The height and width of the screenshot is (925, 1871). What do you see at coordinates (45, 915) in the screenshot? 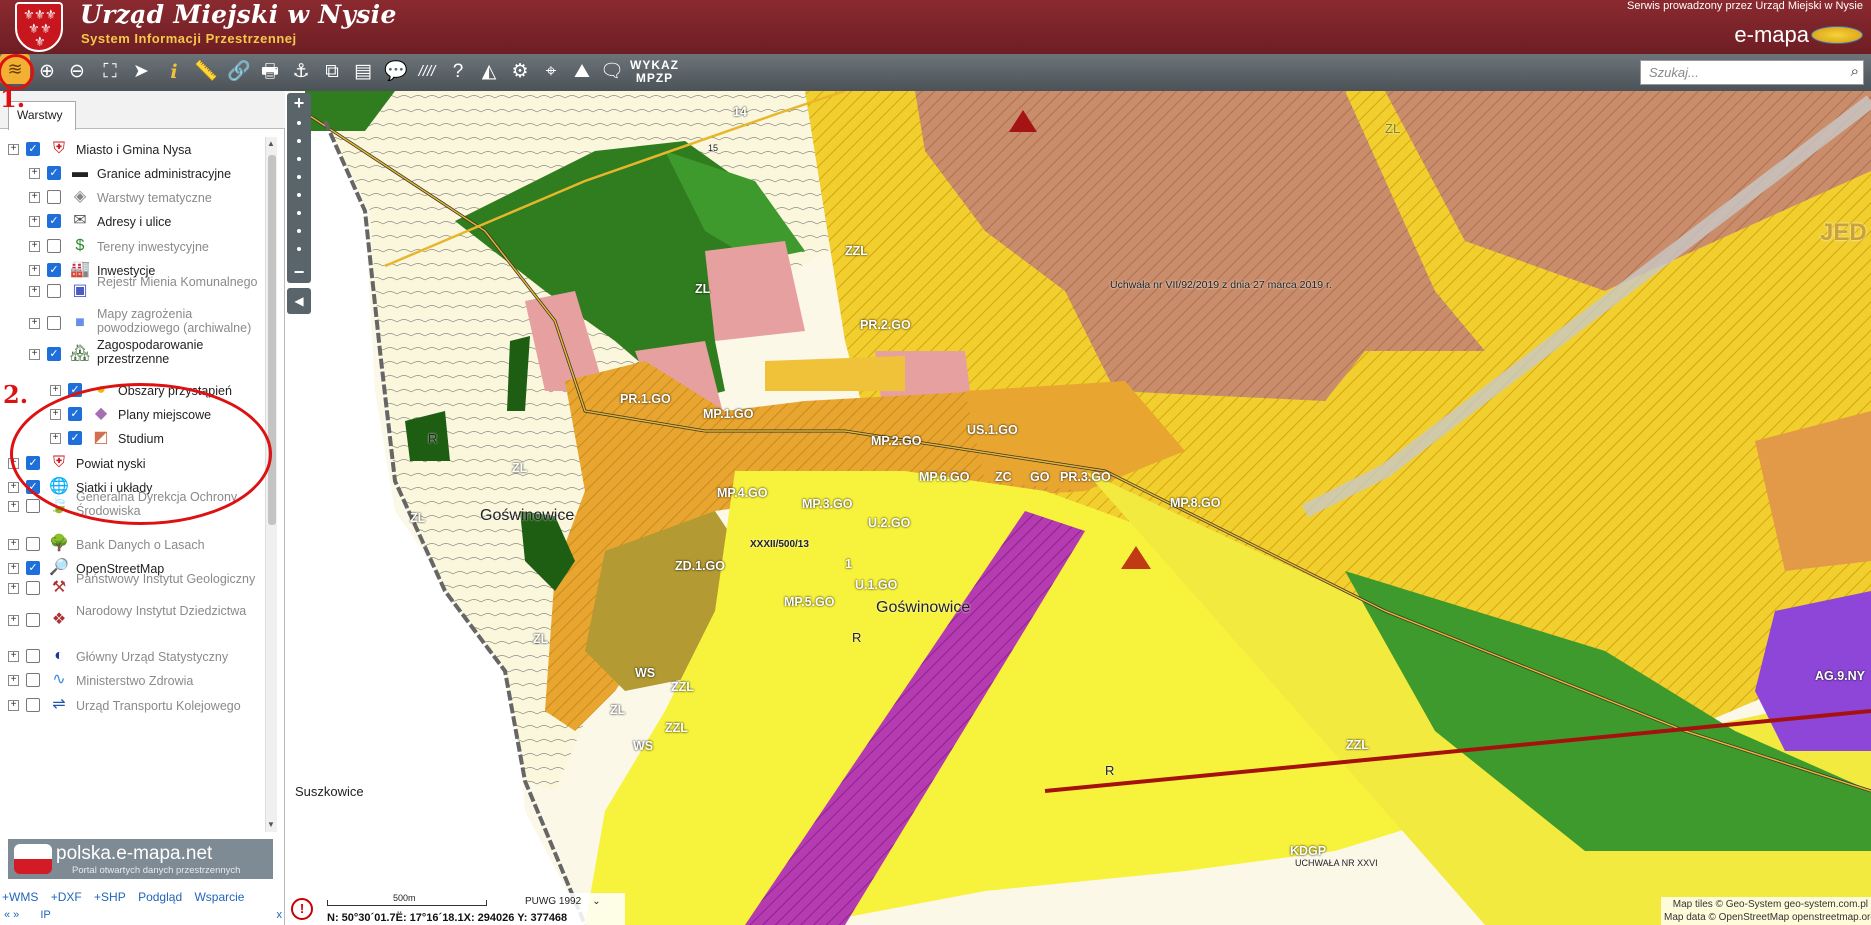
I see `ip-link: IP` at bounding box center [45, 915].